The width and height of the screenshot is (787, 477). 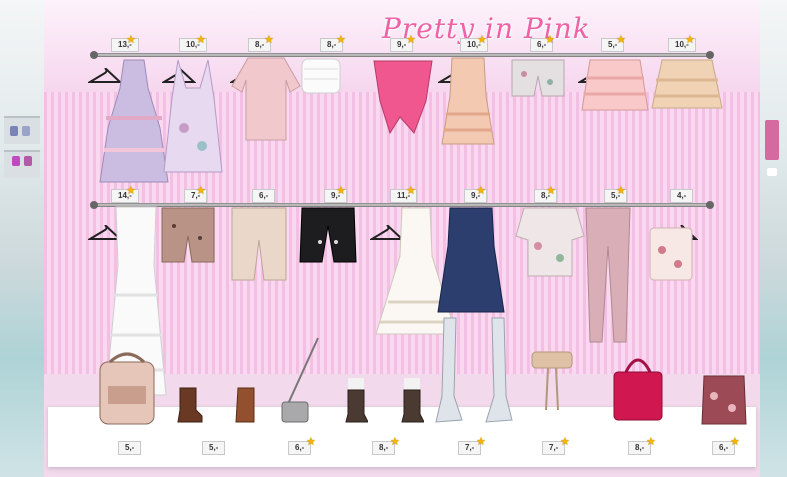 What do you see at coordinates (608, 275) in the screenshot?
I see `pink-leggings-item` at bounding box center [608, 275].